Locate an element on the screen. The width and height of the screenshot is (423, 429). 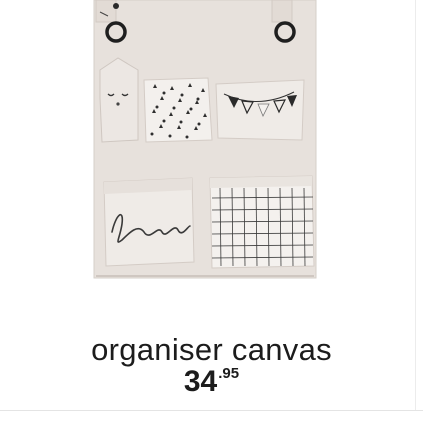
pocket-face is located at coordinates (119, 100).